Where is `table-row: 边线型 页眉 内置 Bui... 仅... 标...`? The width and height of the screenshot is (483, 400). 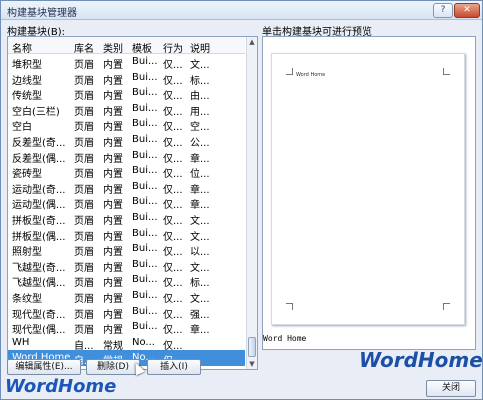 table-row: 边线型 页眉 内置 Bui... 仅... 标... is located at coordinates (126, 78).